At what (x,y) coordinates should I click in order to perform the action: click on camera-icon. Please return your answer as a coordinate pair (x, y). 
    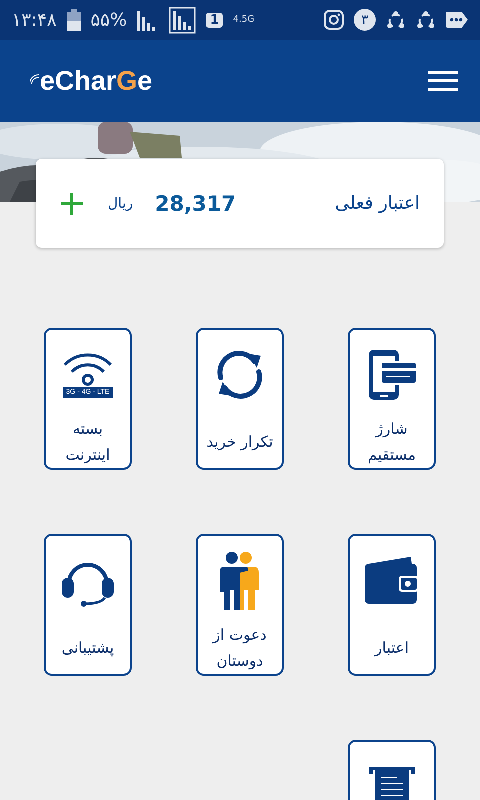
    Looking at the image, I should click on (334, 20).